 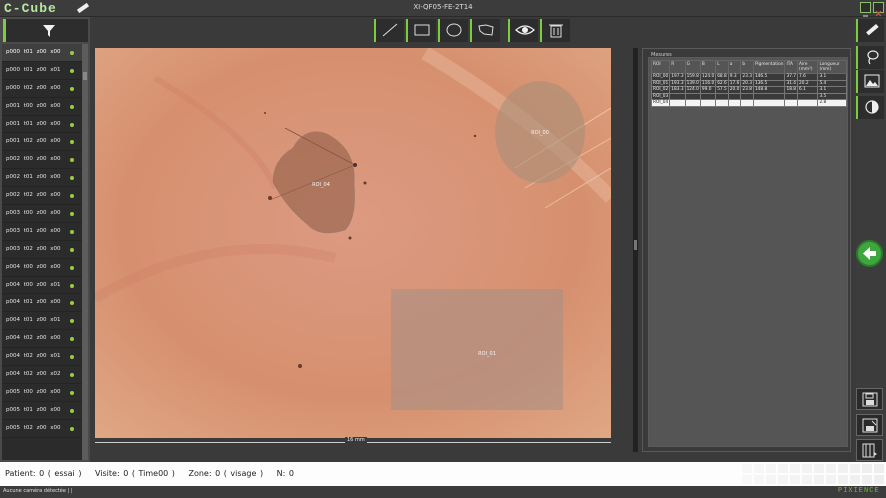 I want to click on title-bar: C-Cube XI-QF05-FE-2T14, so click(x=443, y=8).